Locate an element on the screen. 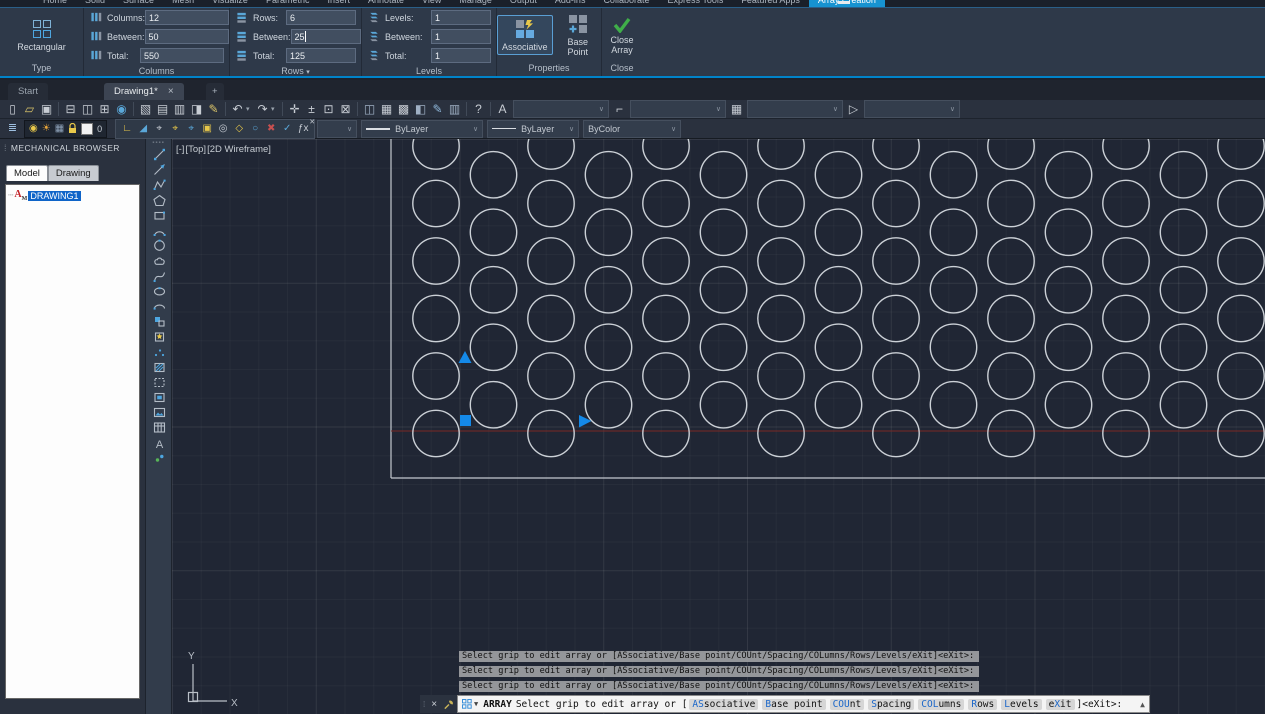  osnap-endpoint-icon: ⌖ is located at coordinates (159, 128).